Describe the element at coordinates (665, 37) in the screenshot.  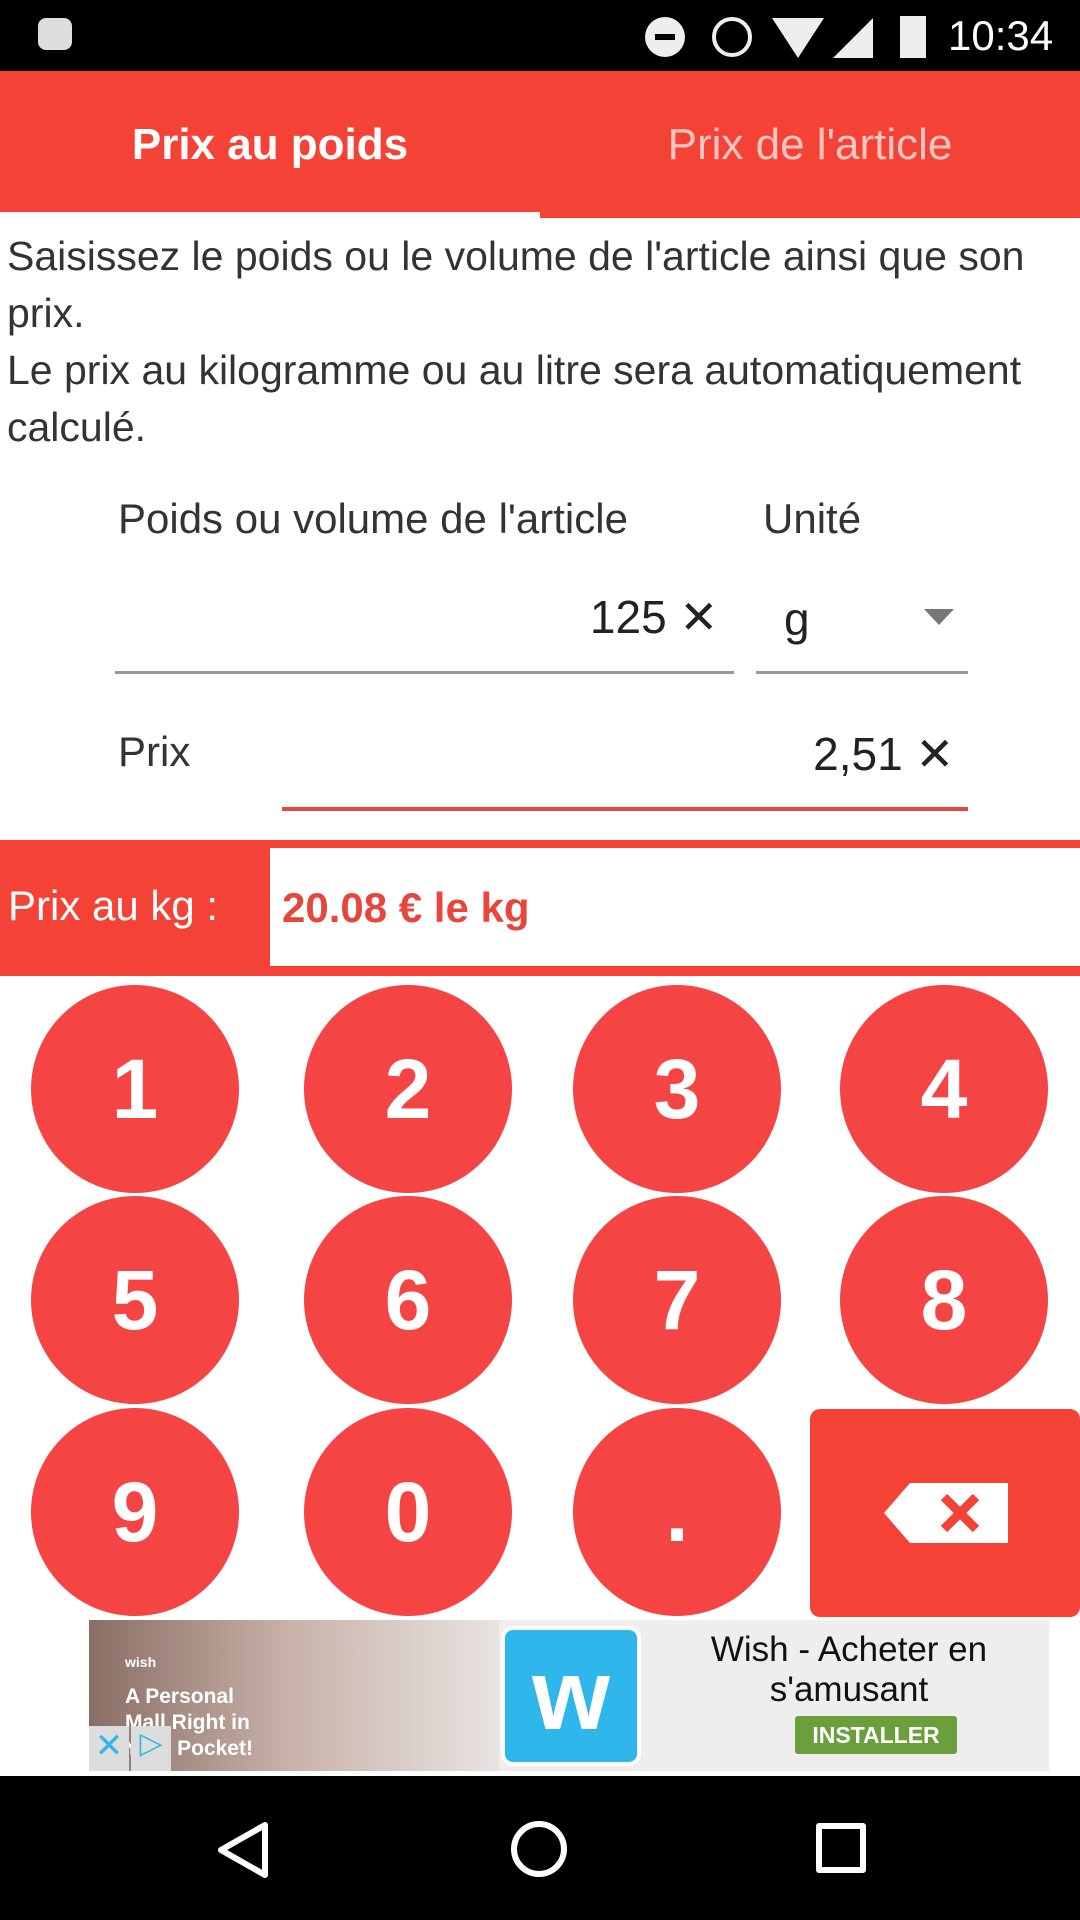
I see `dnd-icon` at that location.